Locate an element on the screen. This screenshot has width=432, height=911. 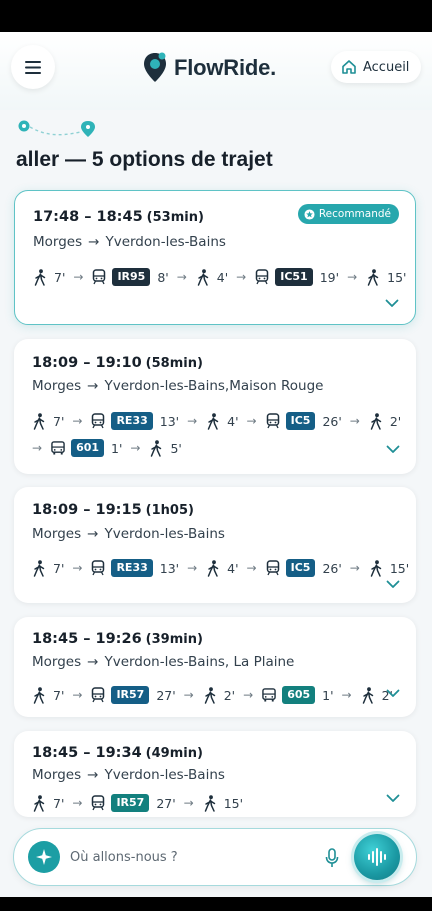
menu-button is located at coordinates (33, 67).